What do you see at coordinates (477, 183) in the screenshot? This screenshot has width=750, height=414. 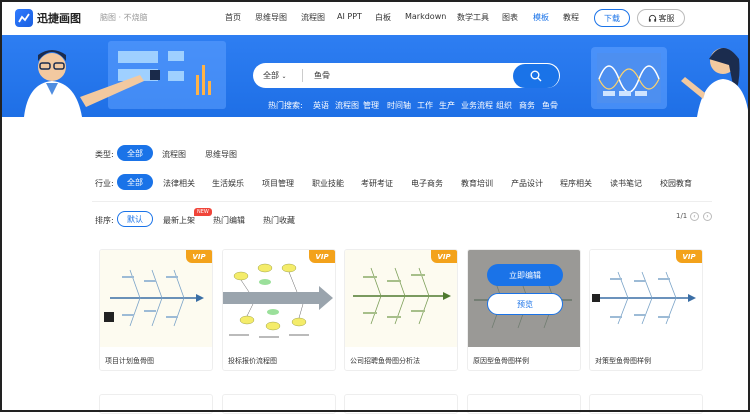 I see `industry-education: 教育培训` at bounding box center [477, 183].